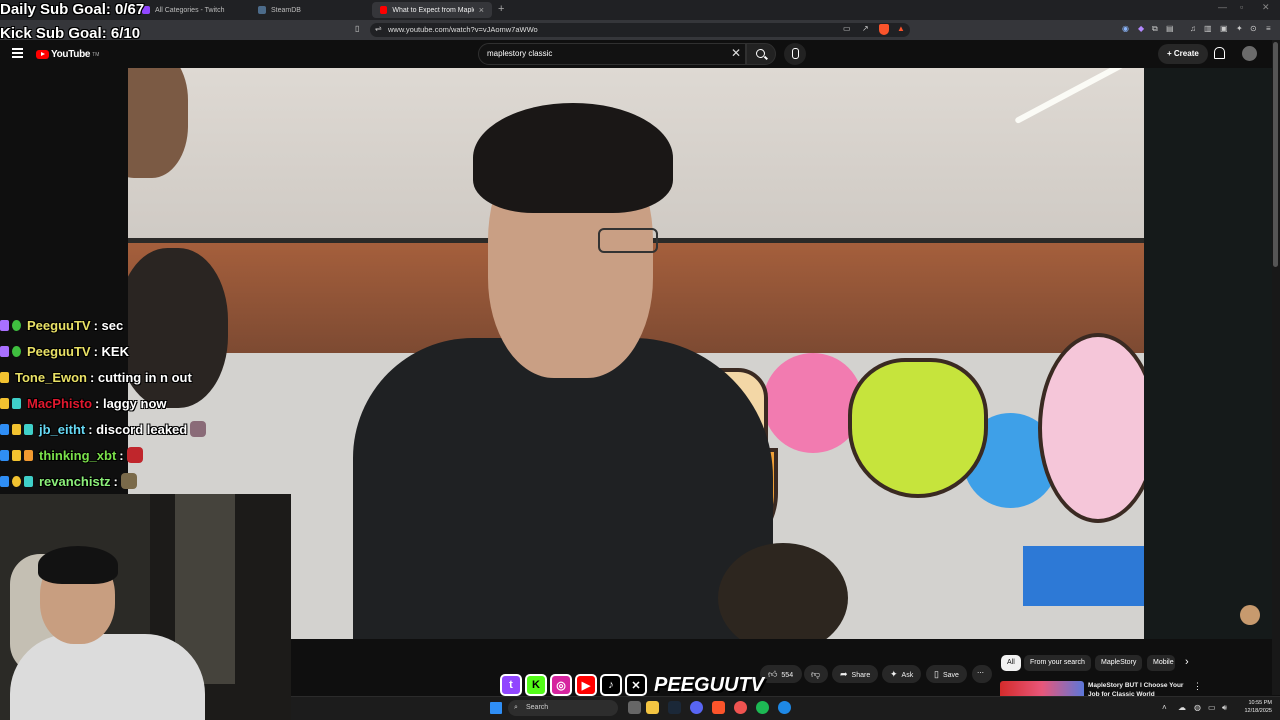  Describe the element at coordinates (1222, 7) in the screenshot. I see `minimize-icon: —` at that location.